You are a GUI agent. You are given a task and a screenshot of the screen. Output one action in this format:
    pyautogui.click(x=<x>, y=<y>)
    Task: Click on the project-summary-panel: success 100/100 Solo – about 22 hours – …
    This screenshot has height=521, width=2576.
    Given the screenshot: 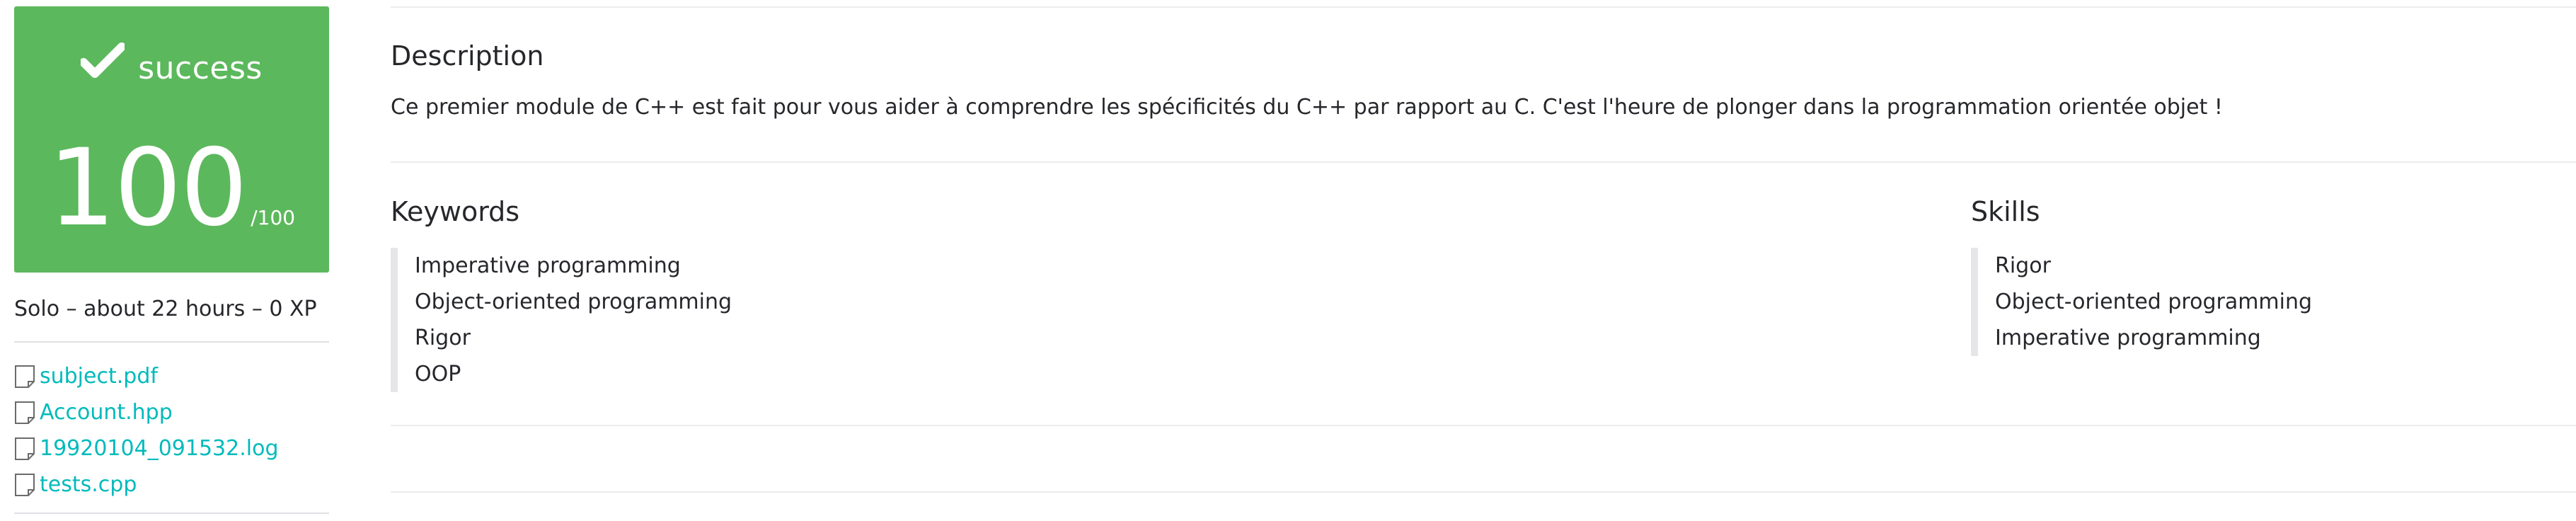 What is the action you would take?
    pyautogui.click(x=172, y=260)
    